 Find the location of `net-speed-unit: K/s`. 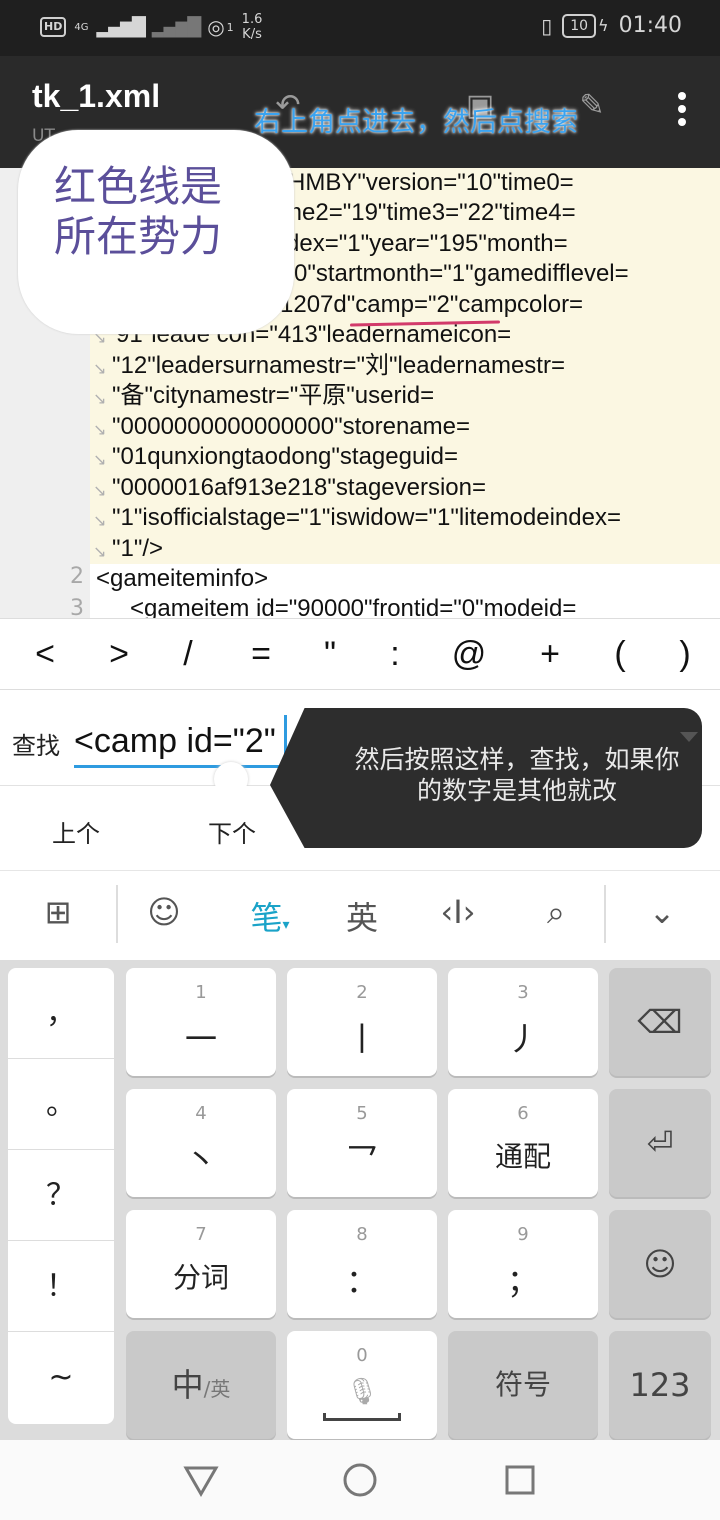

net-speed-unit: K/s is located at coordinates (252, 34).